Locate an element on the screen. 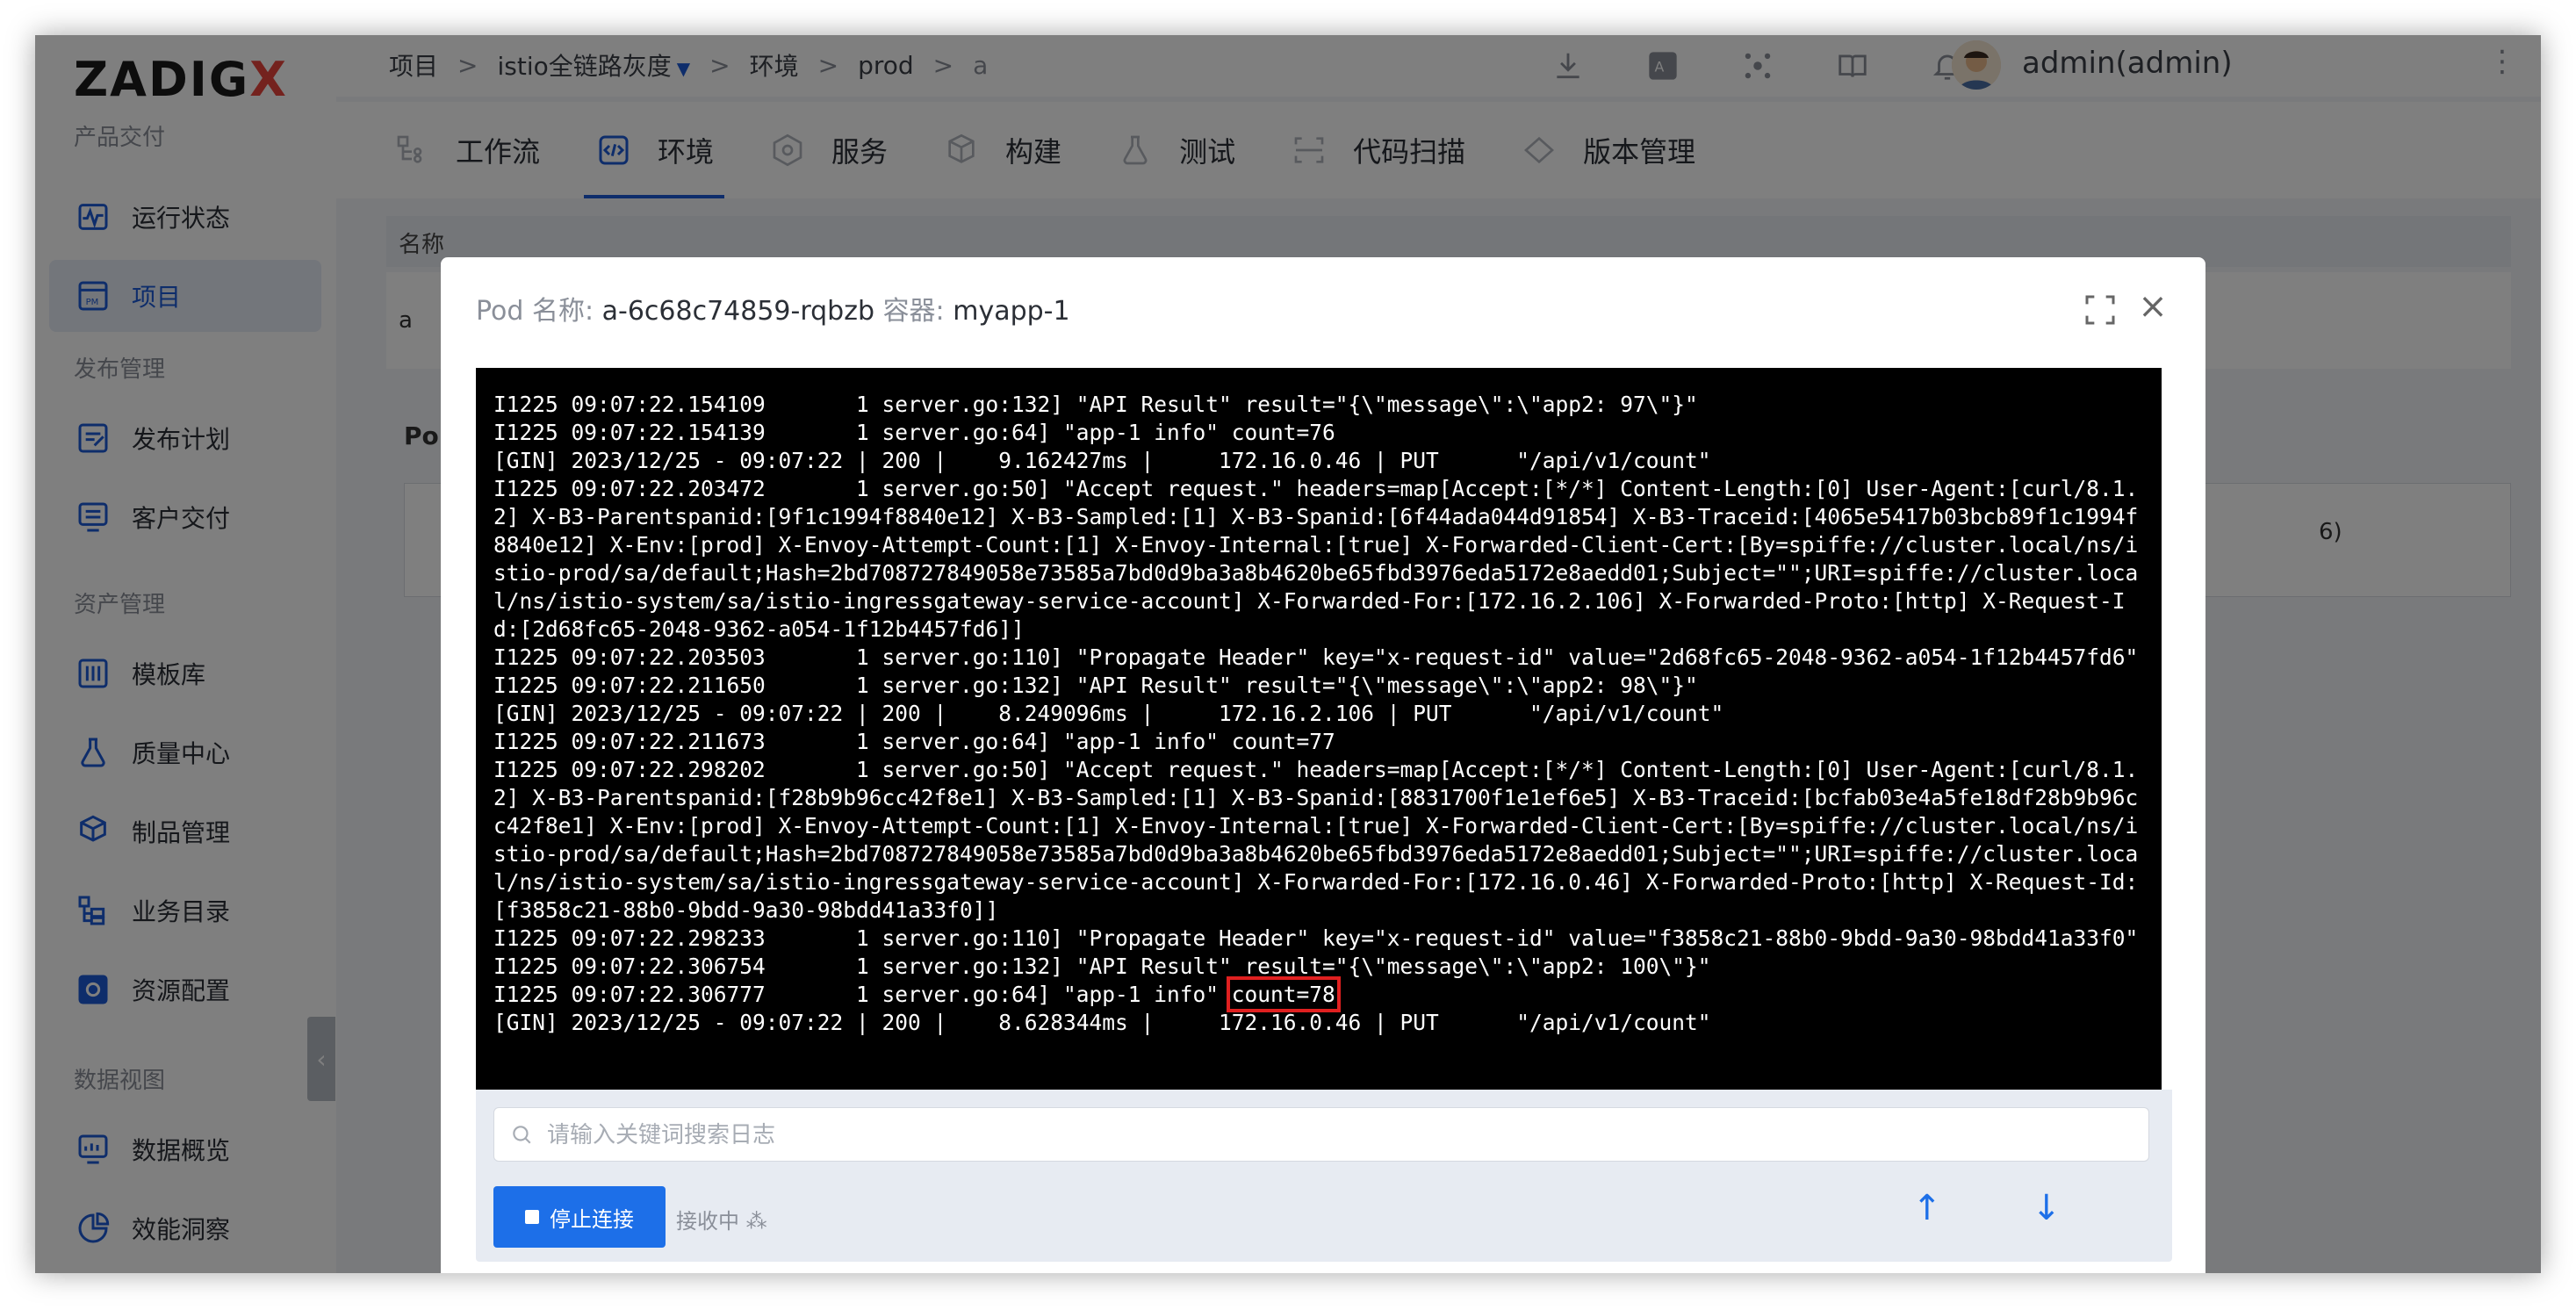 This screenshot has height=1310, width=2576. highlighted-count: count=78 is located at coordinates (1283, 994).